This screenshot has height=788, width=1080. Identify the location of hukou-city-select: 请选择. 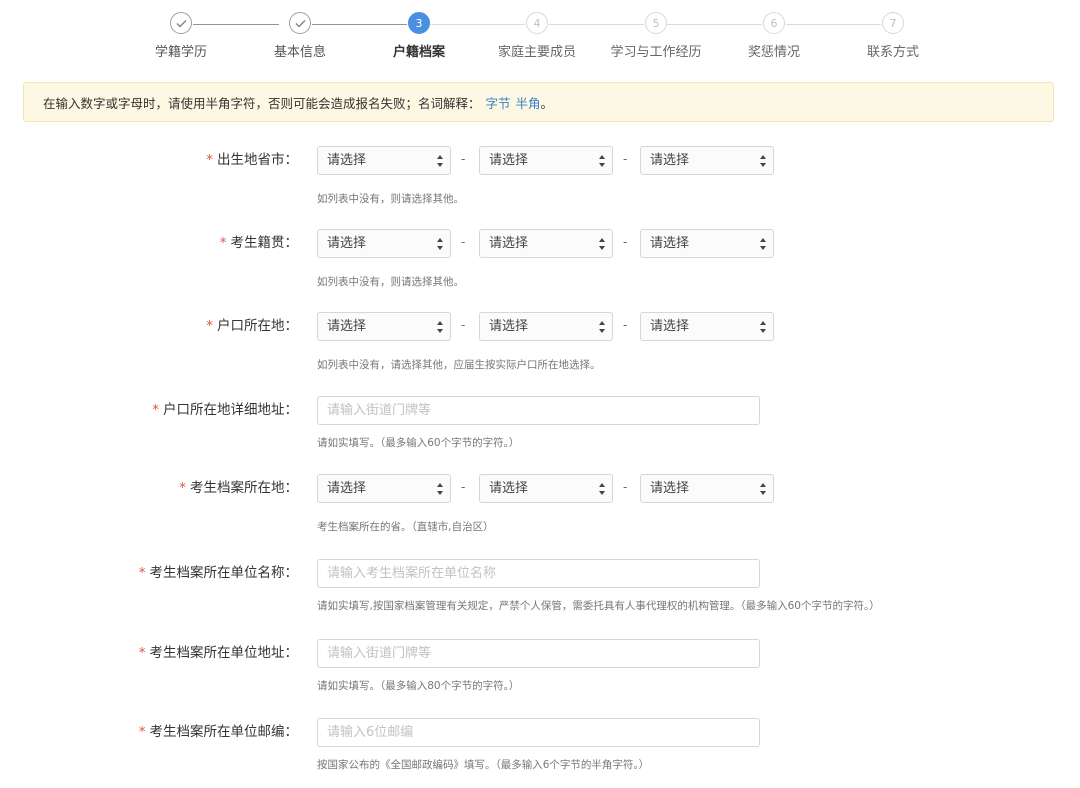
(546, 326).